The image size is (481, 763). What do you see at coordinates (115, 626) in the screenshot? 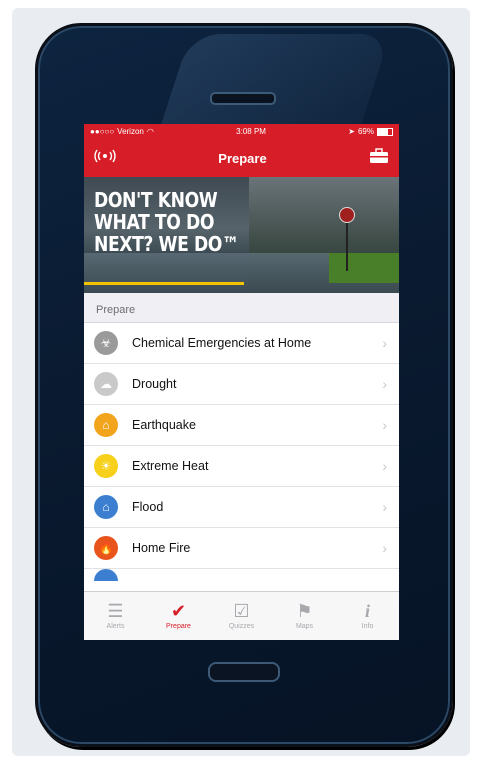
I see `tab-label: Alerts` at bounding box center [115, 626].